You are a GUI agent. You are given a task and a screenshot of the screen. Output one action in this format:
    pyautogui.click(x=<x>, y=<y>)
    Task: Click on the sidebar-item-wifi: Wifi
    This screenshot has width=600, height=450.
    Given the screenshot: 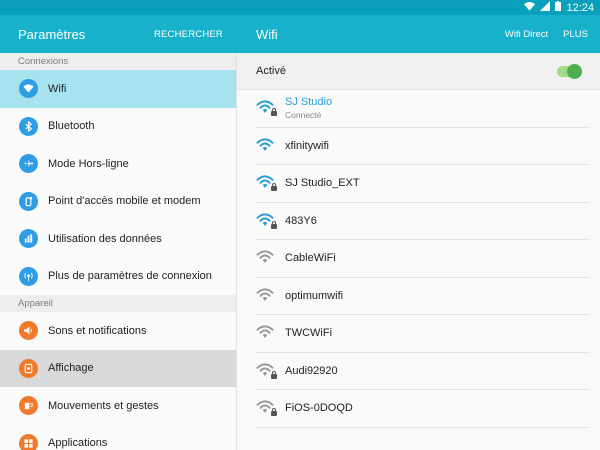 What is the action you would take?
    pyautogui.click(x=118, y=89)
    